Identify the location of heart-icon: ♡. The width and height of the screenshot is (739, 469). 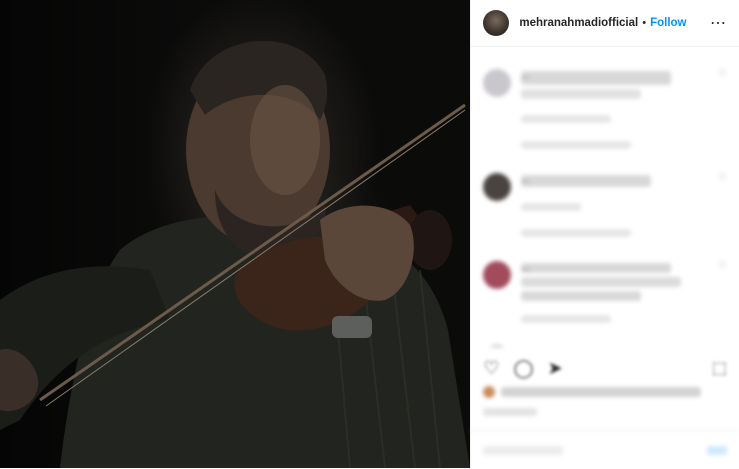
(491, 368).